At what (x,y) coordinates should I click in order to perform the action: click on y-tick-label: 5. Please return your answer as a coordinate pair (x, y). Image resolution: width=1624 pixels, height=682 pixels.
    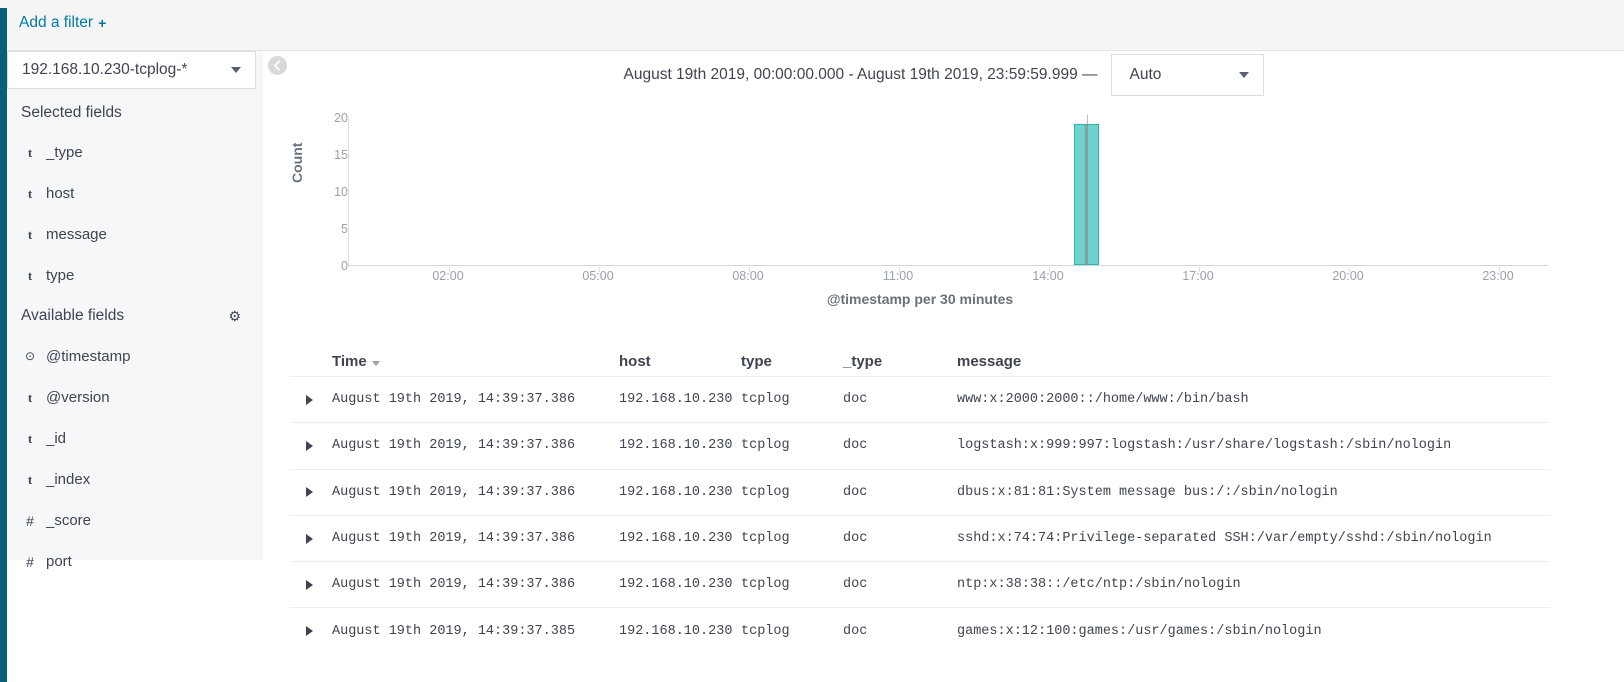
    Looking at the image, I should click on (331, 229).